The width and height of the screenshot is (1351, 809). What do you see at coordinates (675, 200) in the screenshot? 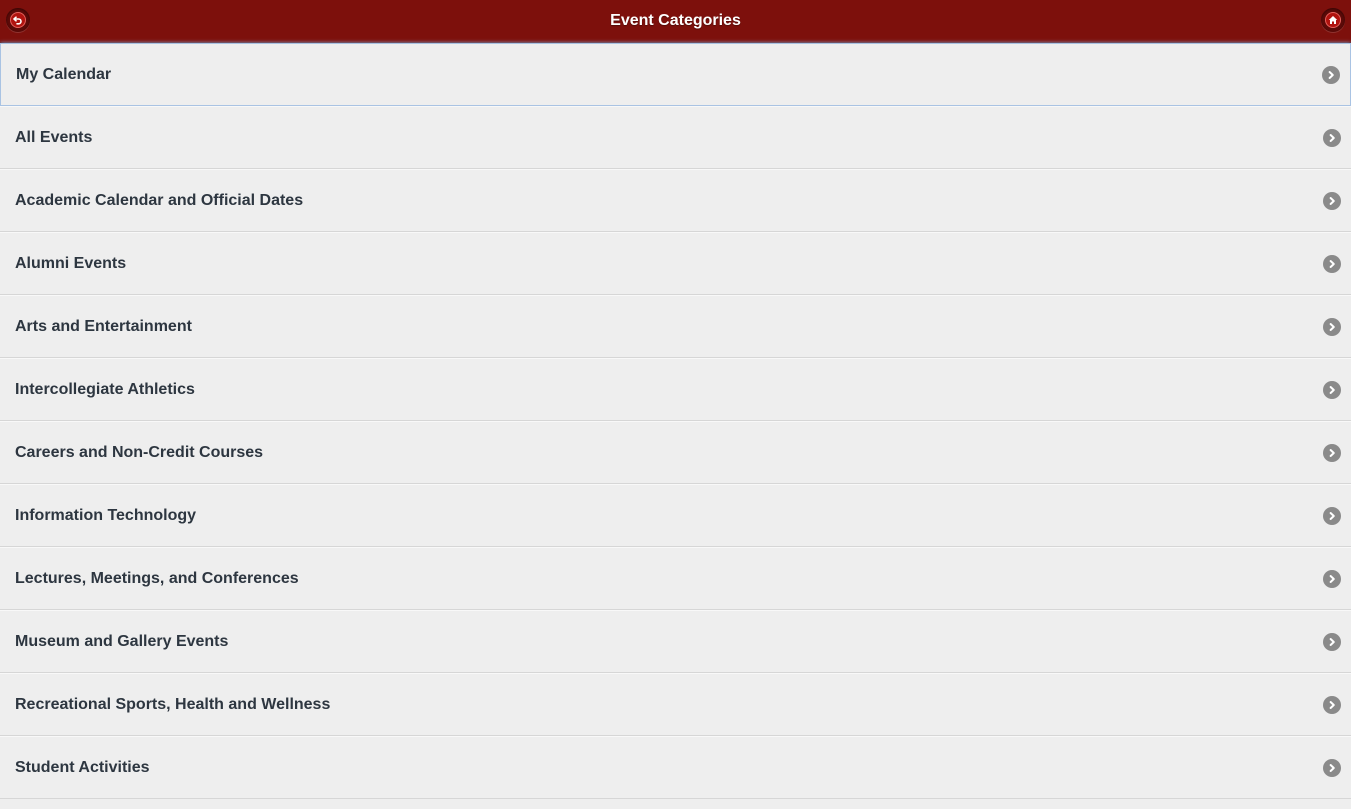
I see `list-item: Academic Calendar and Official Dates` at bounding box center [675, 200].